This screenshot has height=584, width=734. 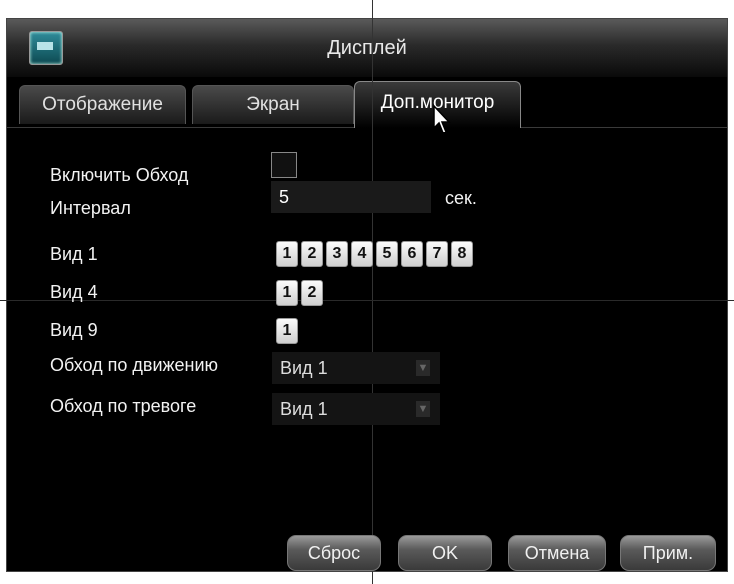 I want to click on reset-button: Сброс, so click(x=334, y=553).